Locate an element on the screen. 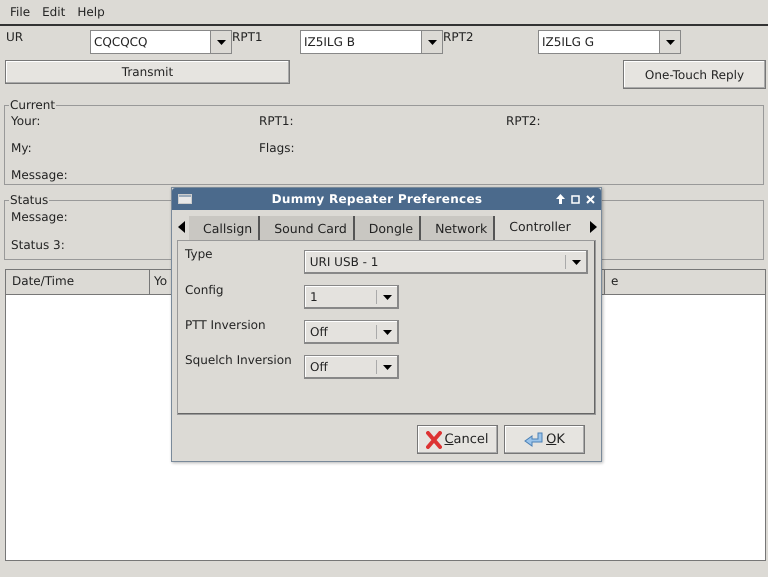  tab: Dongle is located at coordinates (388, 228).